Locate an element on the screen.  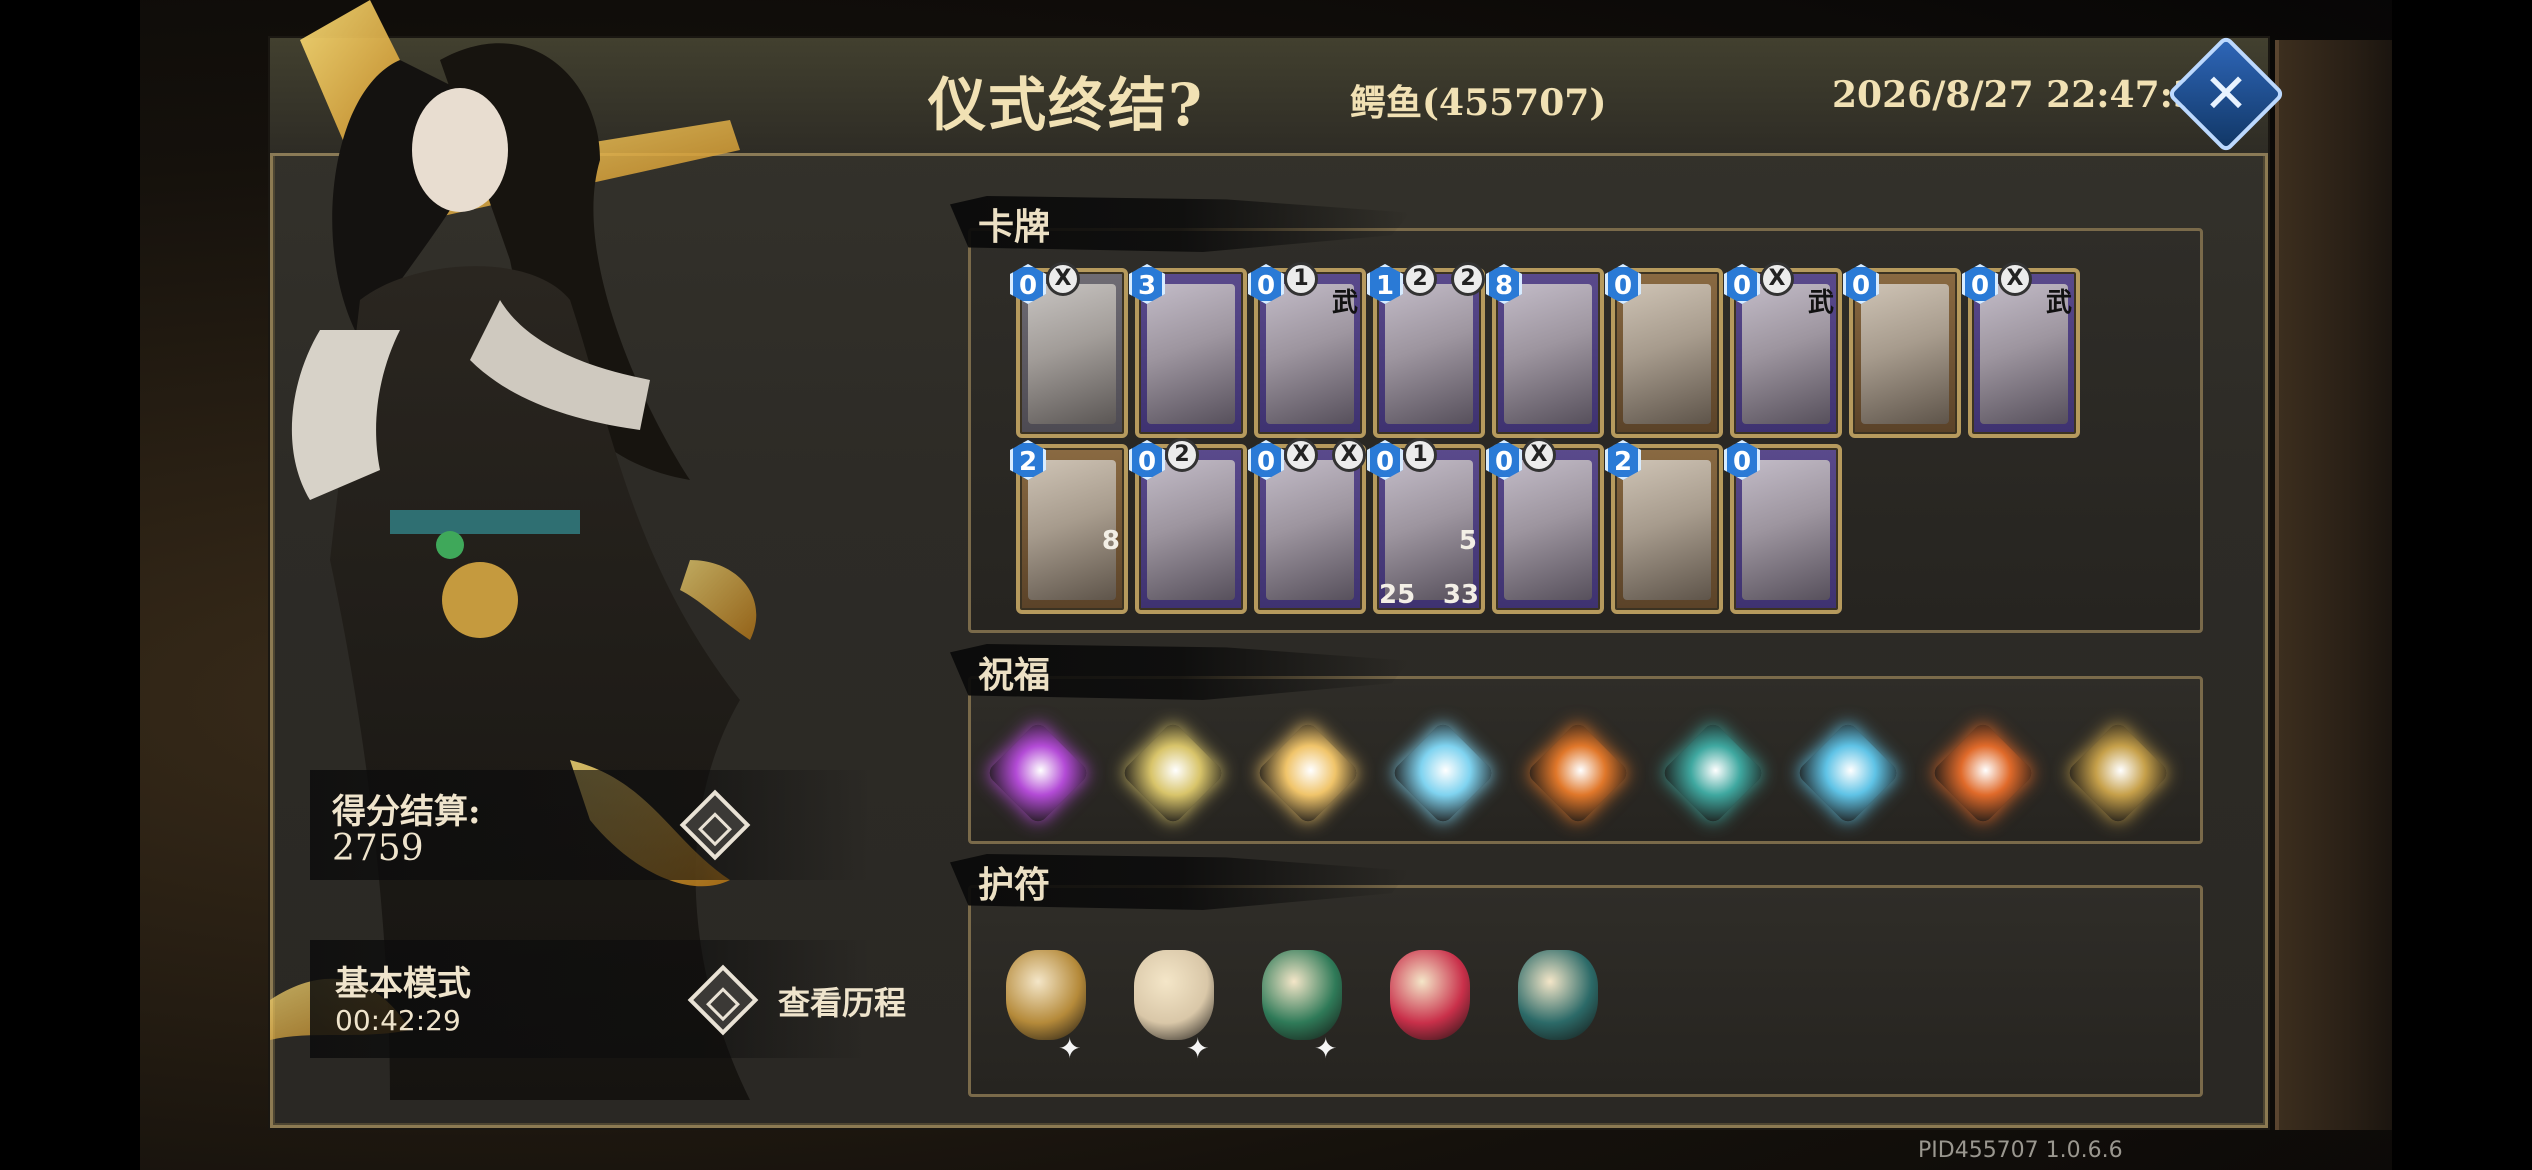
fire-tablet-icon is located at coordinates (1983, 773).